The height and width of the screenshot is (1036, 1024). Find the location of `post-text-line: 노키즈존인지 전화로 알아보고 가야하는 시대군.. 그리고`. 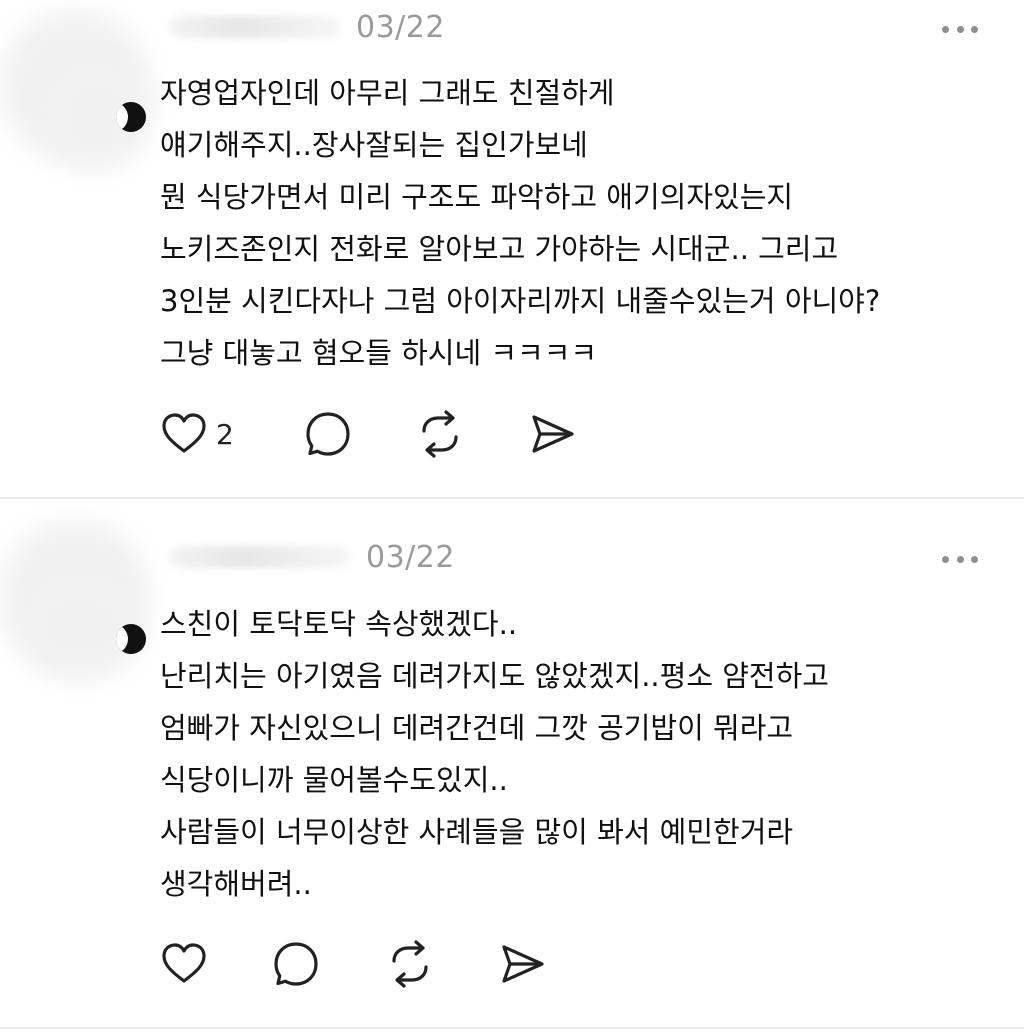

post-text-line: 노키즈존인지 전화로 알아보고 가야하는 시대군.. 그리고 is located at coordinates (499, 249).